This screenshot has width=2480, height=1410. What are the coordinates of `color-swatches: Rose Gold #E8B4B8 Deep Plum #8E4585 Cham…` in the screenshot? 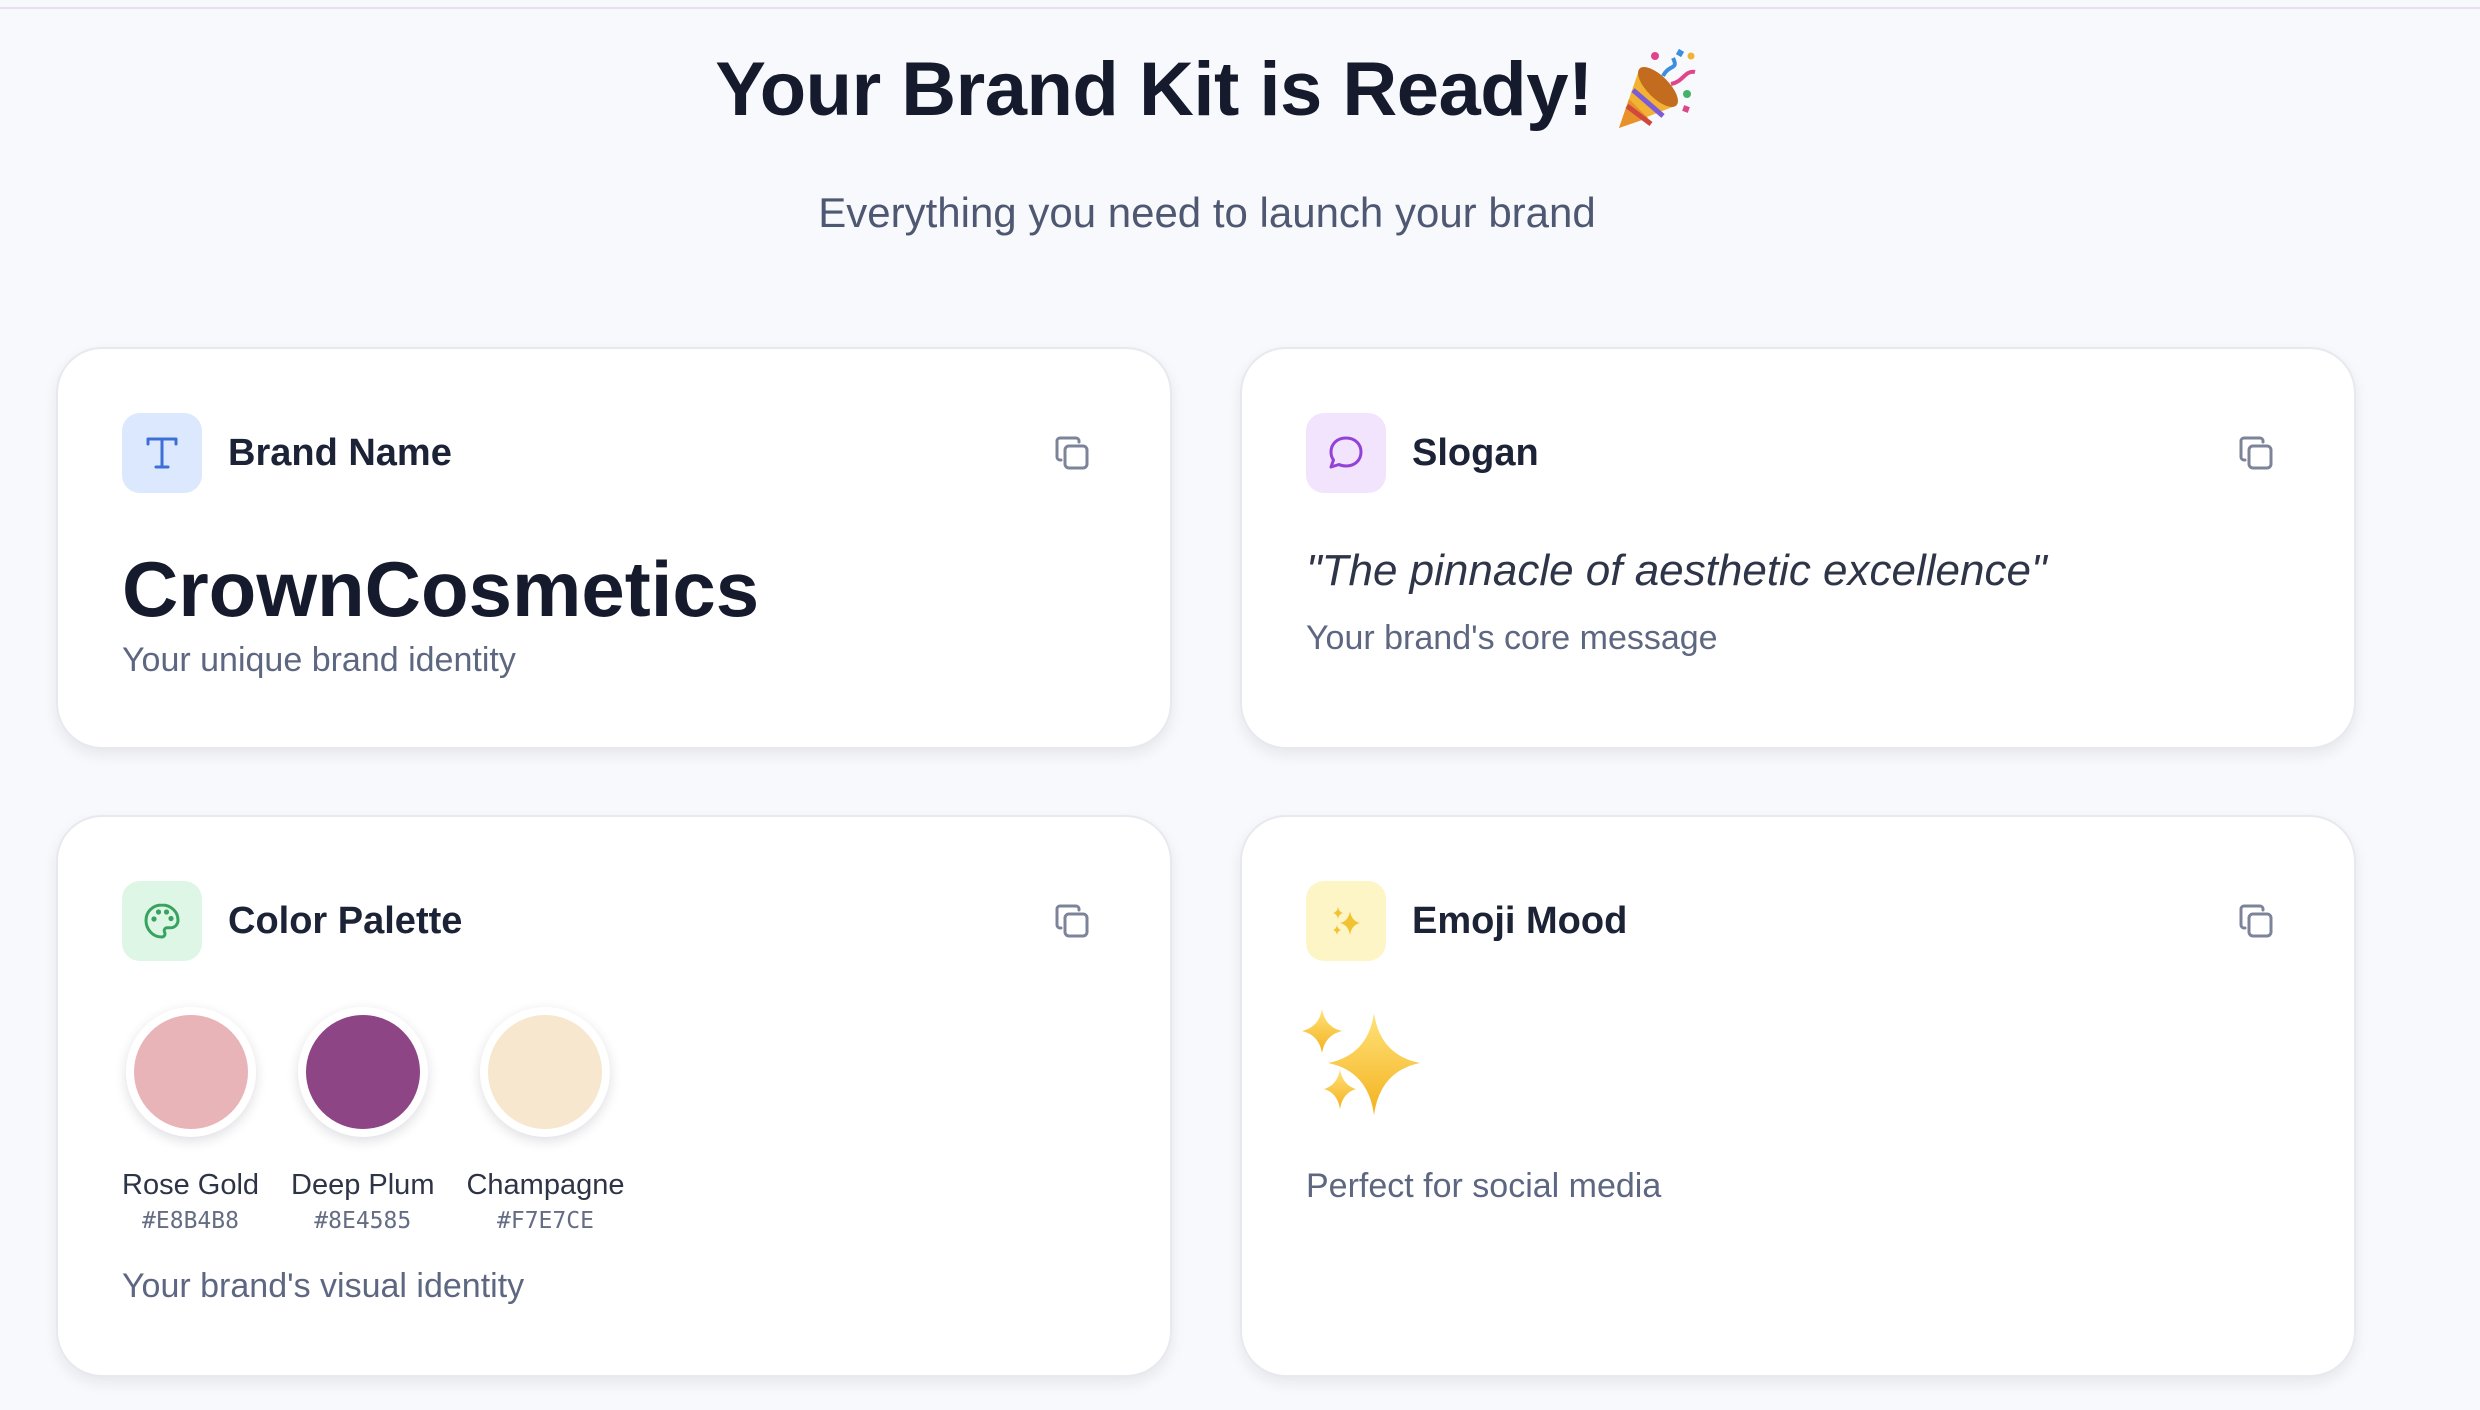 It's located at (373, 1120).